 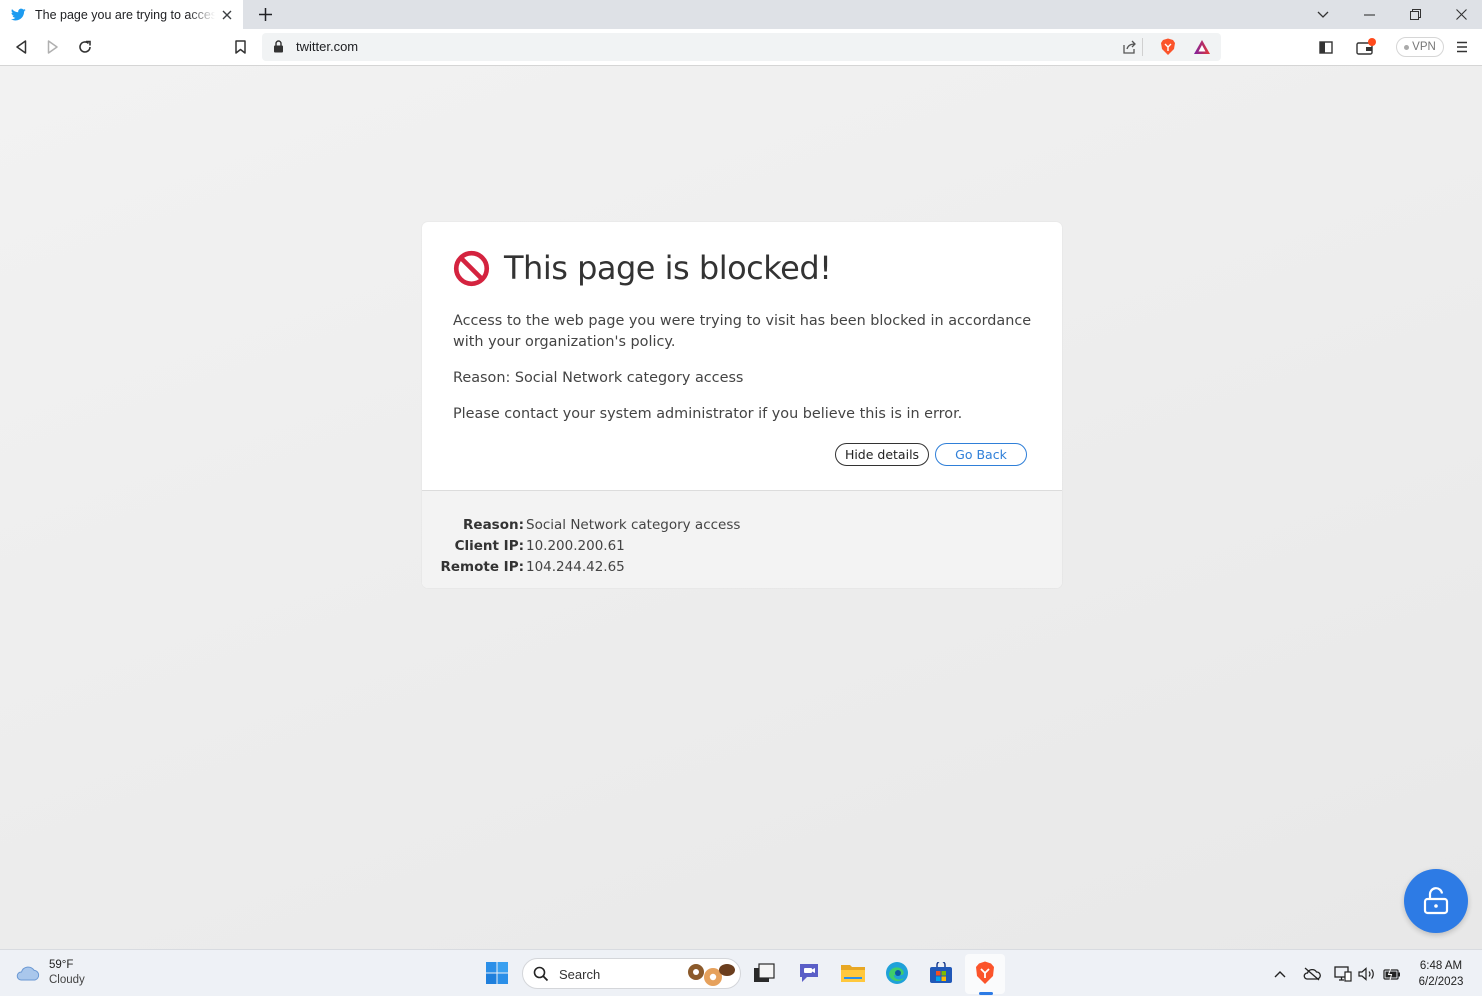 What do you see at coordinates (882, 454) in the screenshot?
I see `hide-details-button: Hide details` at bounding box center [882, 454].